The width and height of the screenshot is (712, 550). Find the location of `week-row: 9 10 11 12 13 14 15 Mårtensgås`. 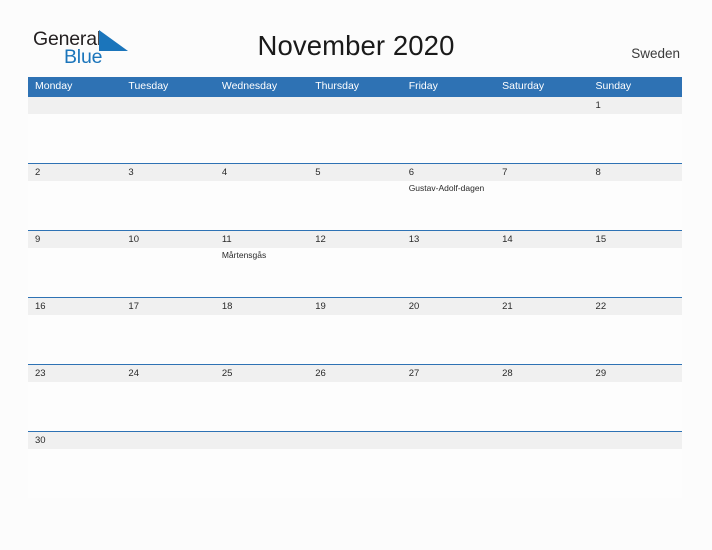

week-row: 9 10 11 12 13 14 15 Mårtensgås is located at coordinates (355, 263).